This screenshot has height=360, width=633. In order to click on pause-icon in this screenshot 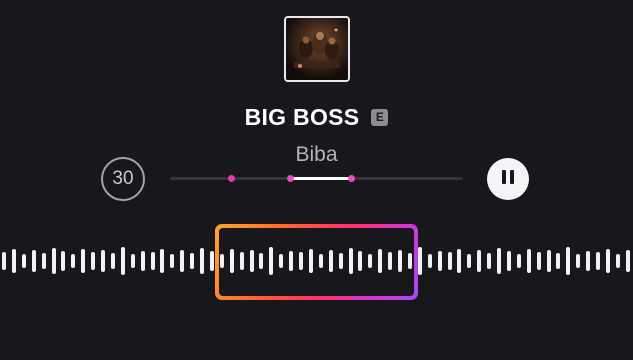, I will do `click(508, 179)`.